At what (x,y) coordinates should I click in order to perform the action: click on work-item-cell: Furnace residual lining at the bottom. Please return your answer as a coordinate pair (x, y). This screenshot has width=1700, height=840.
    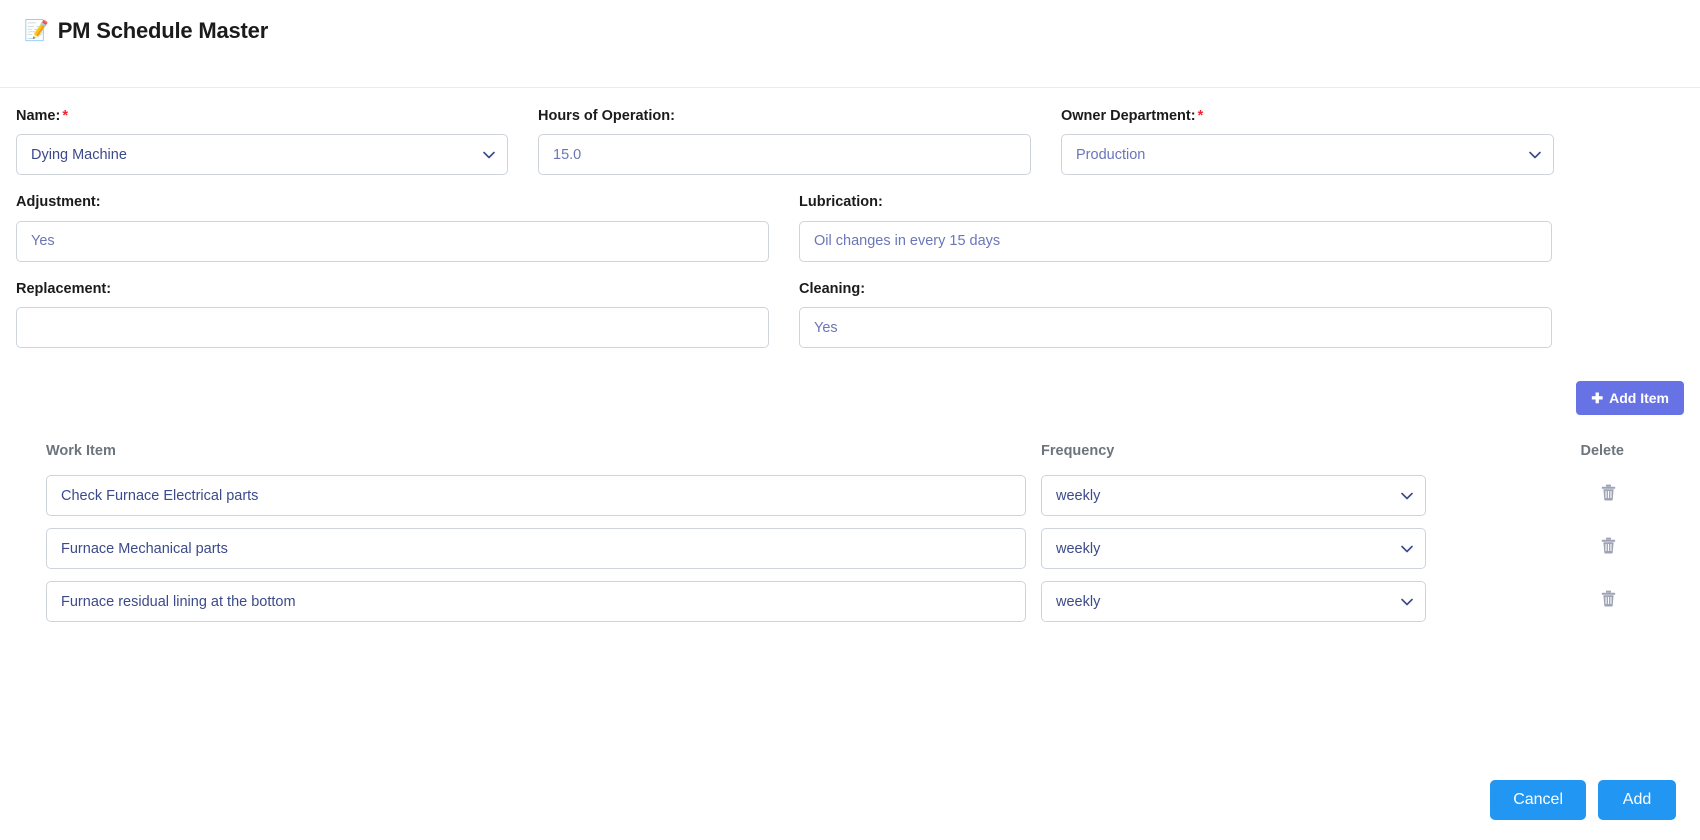
    Looking at the image, I should click on (521, 602).